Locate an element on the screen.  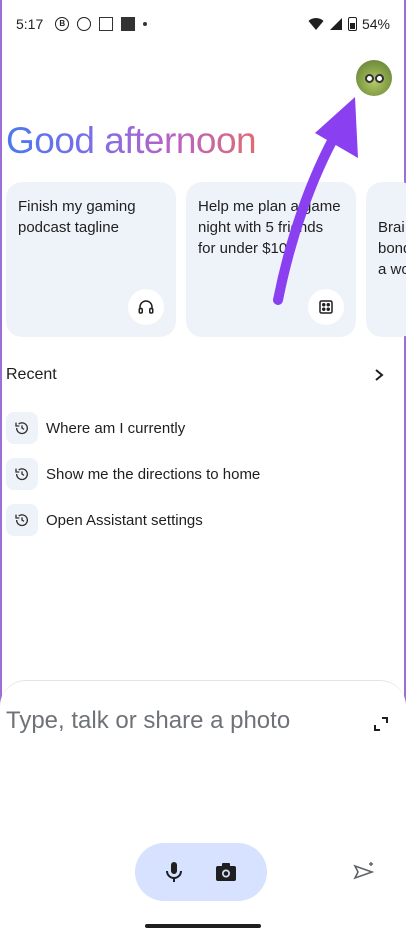
suggestion-card: Brai bond a wo is located at coordinates (386, 259).